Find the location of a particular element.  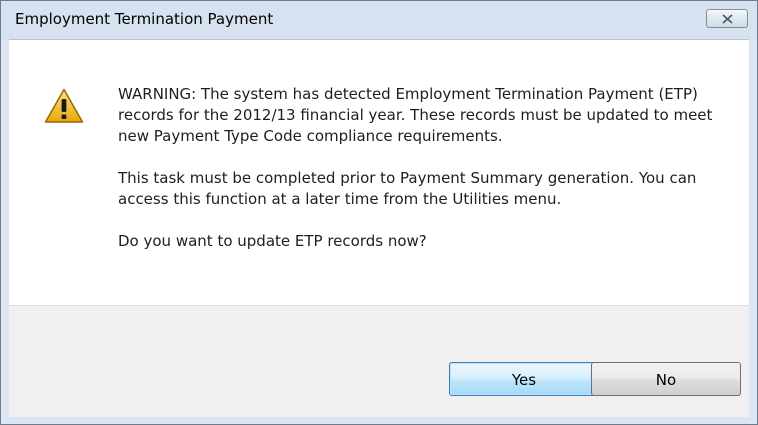

close-button is located at coordinates (727, 18).